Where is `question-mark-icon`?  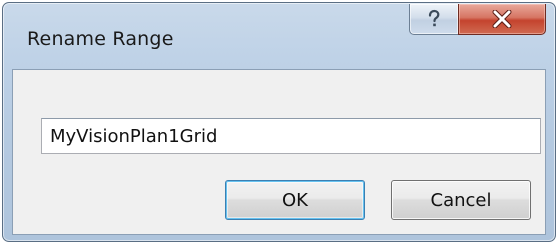 question-mark-icon is located at coordinates (434, 18).